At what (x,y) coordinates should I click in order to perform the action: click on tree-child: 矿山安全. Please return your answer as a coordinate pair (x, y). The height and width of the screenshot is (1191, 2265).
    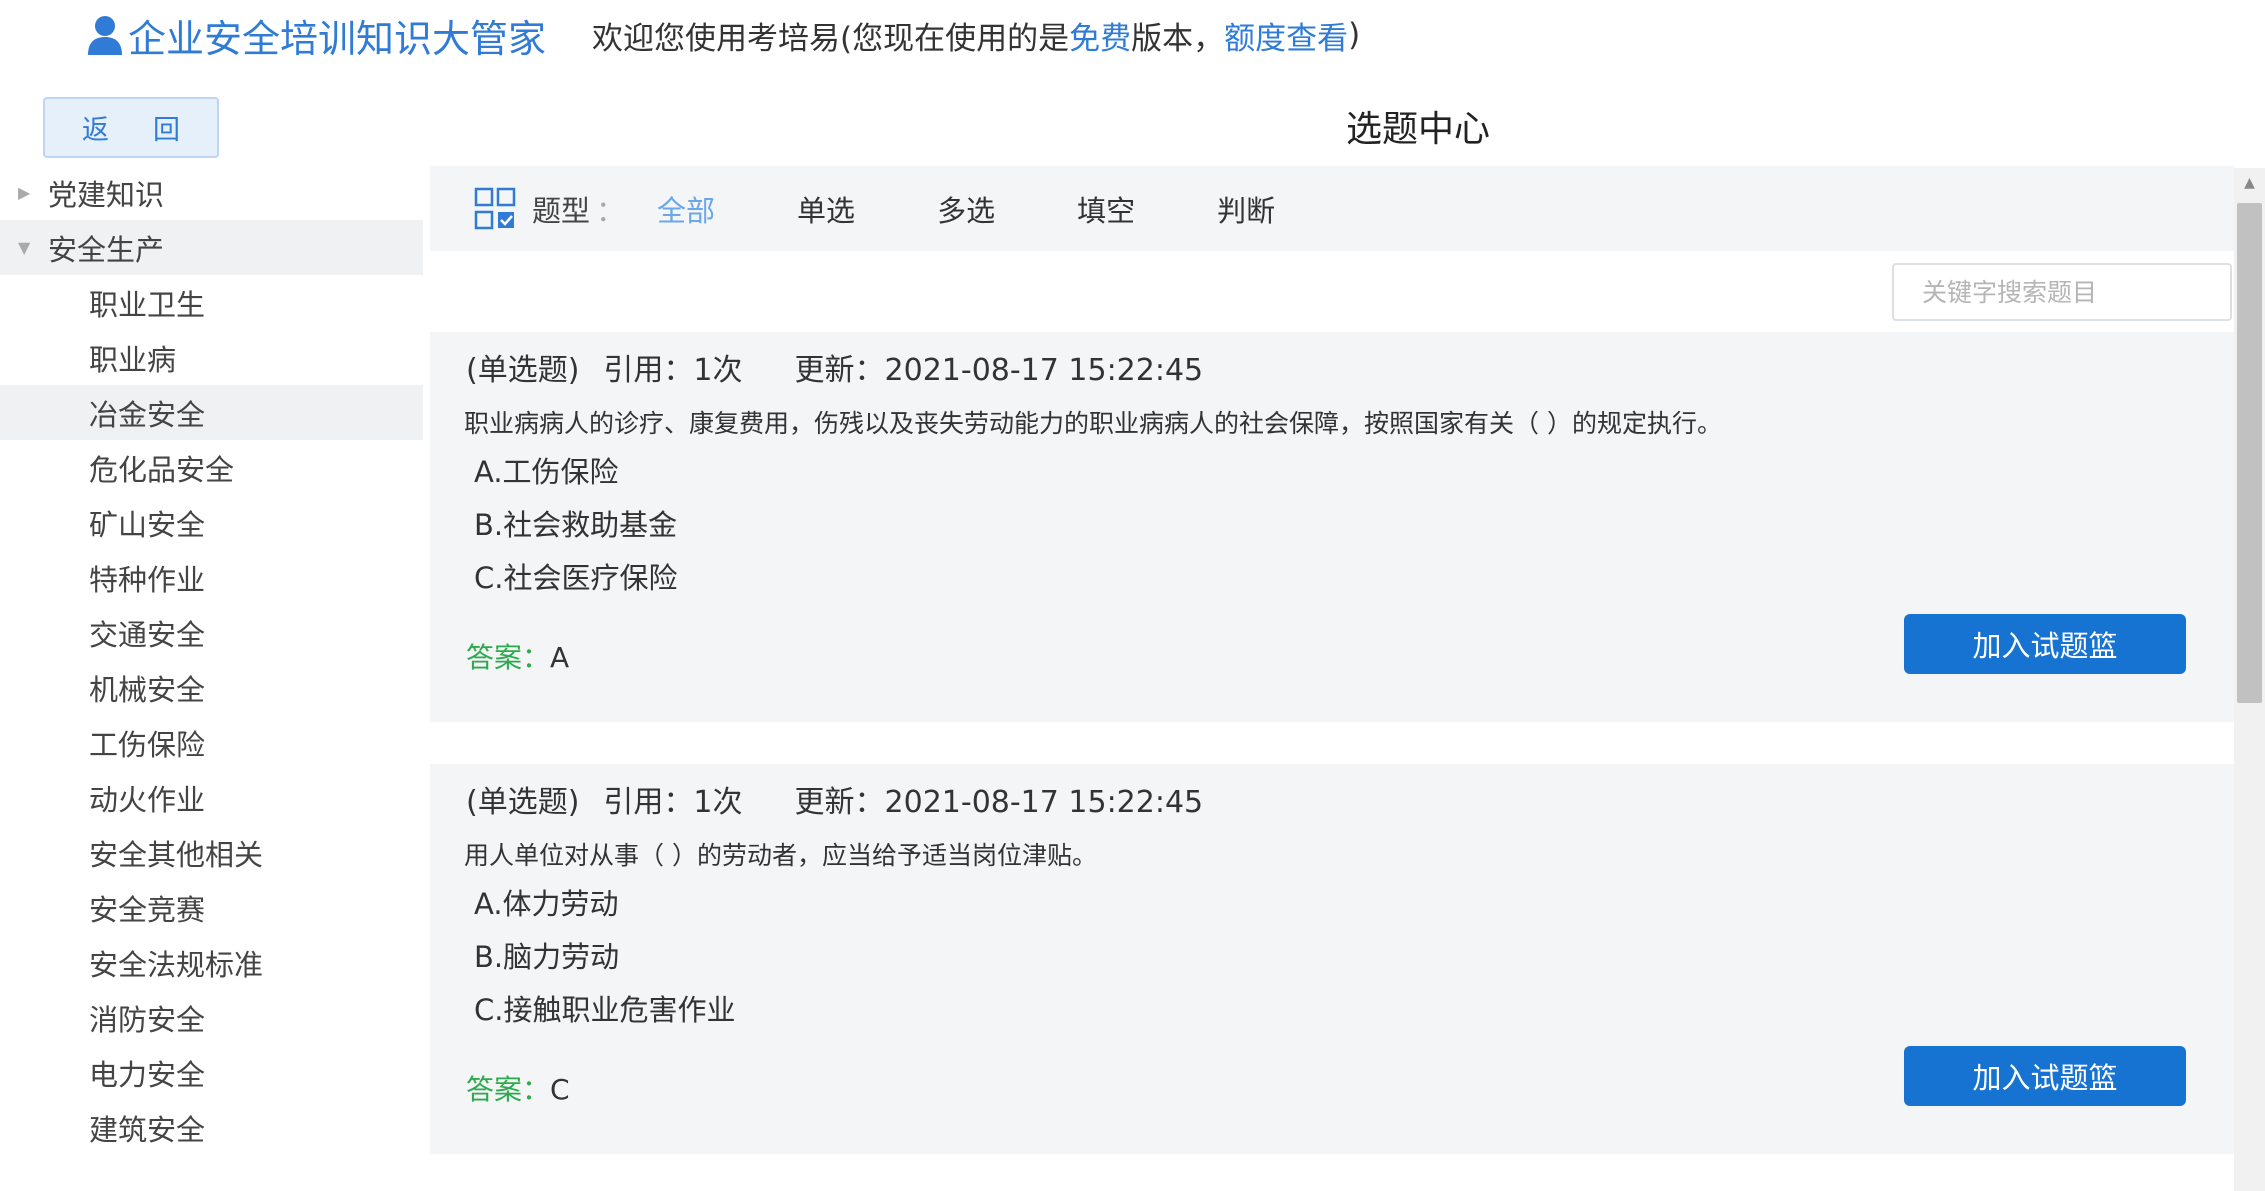
    Looking at the image, I should click on (211, 522).